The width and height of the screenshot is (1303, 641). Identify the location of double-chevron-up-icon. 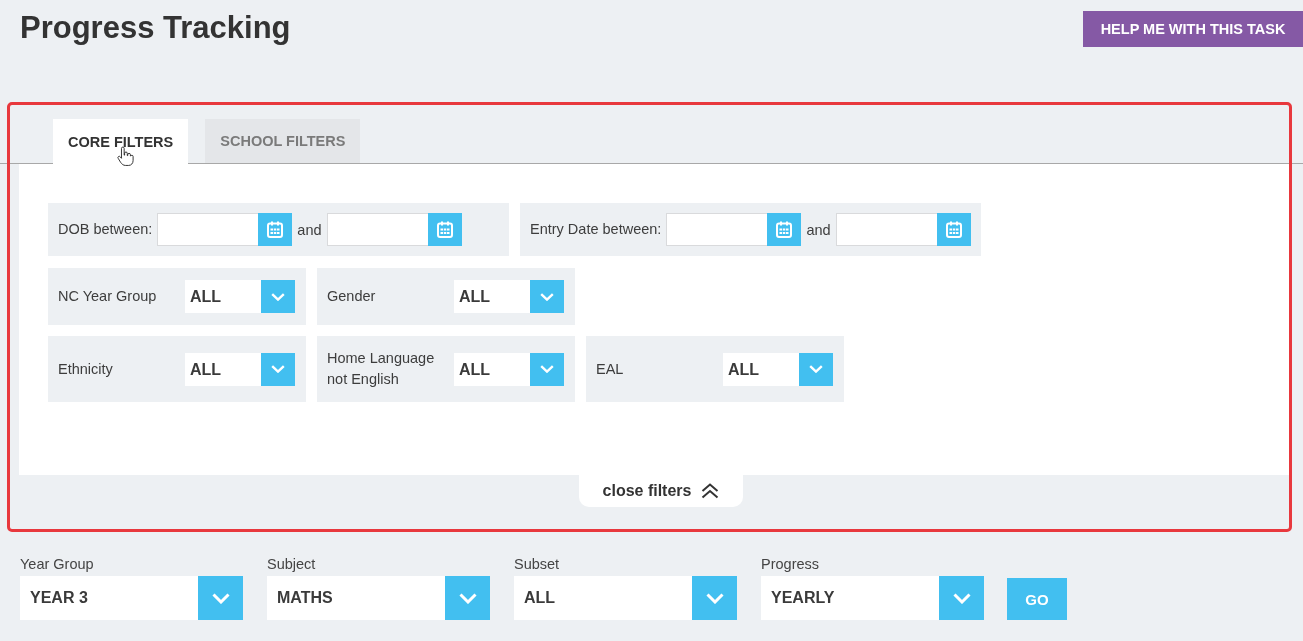
(710, 491).